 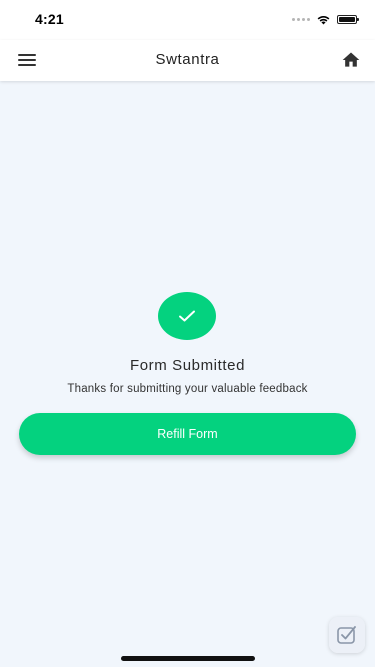 What do you see at coordinates (187, 365) in the screenshot?
I see `page-title: Form Submitted` at bounding box center [187, 365].